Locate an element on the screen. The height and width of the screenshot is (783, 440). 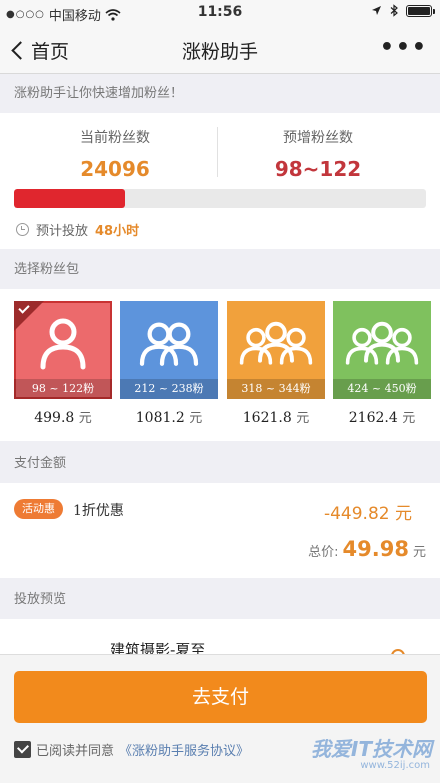
promo-badge: 活动惠 is located at coordinates (38, 509).